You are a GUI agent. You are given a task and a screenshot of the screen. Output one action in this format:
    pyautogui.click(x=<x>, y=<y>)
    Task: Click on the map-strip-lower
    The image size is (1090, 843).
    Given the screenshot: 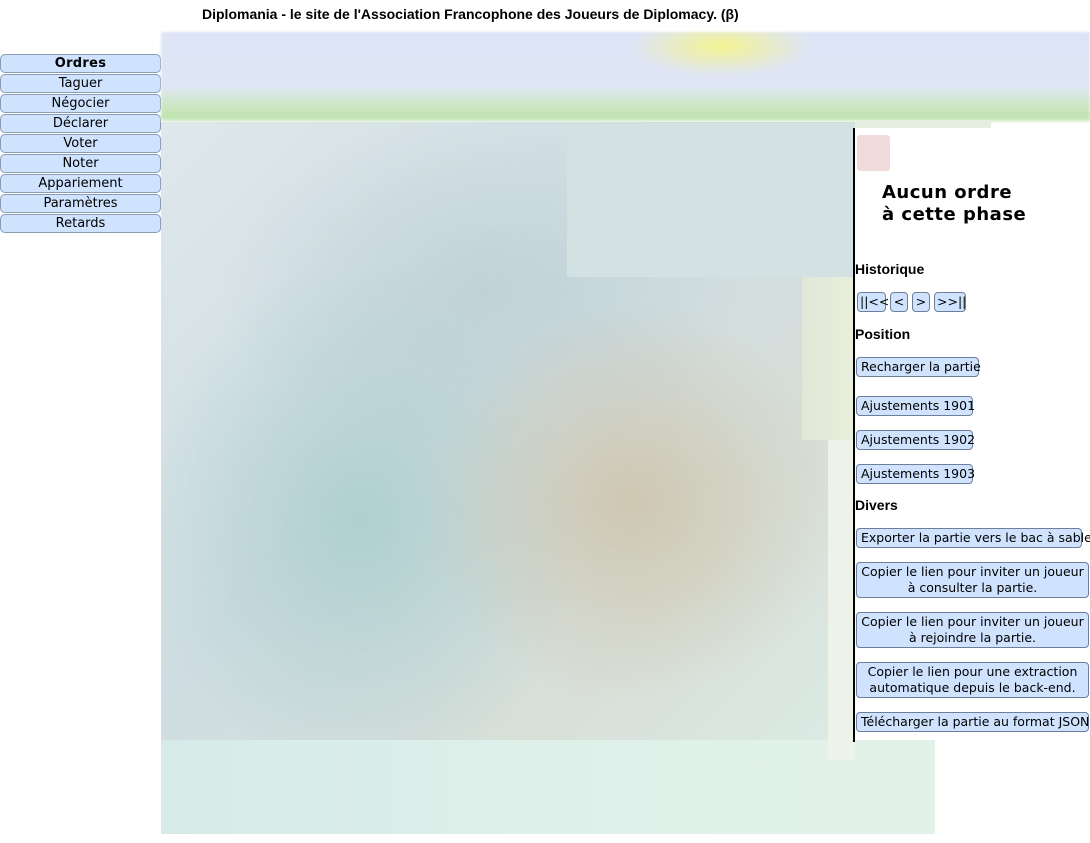 What is the action you would take?
    pyautogui.click(x=841, y=600)
    